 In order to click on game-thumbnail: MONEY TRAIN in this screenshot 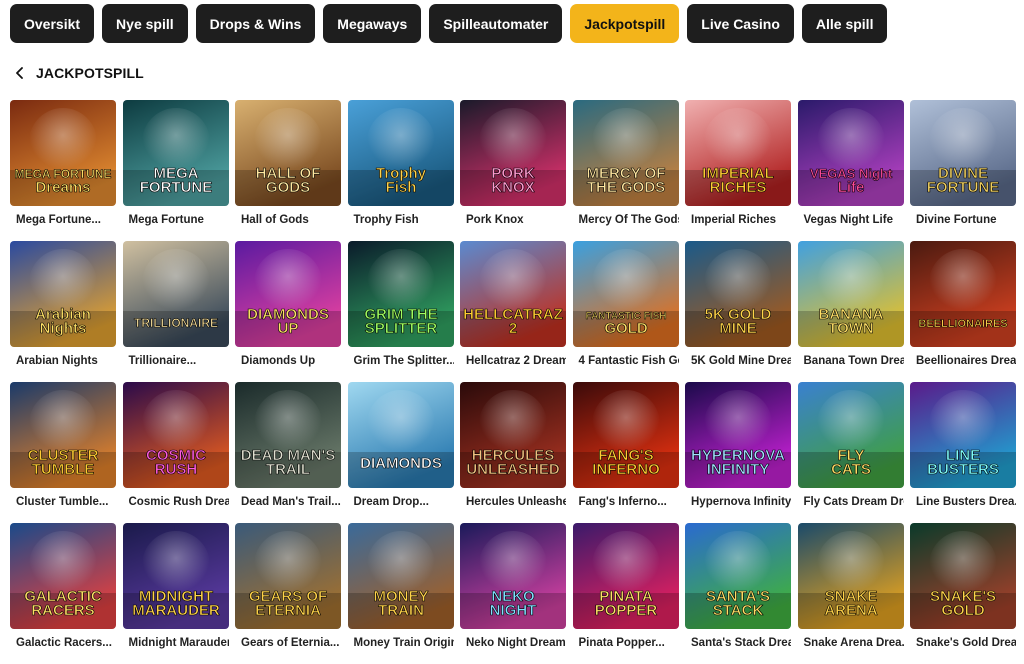, I will do `click(400, 576)`.